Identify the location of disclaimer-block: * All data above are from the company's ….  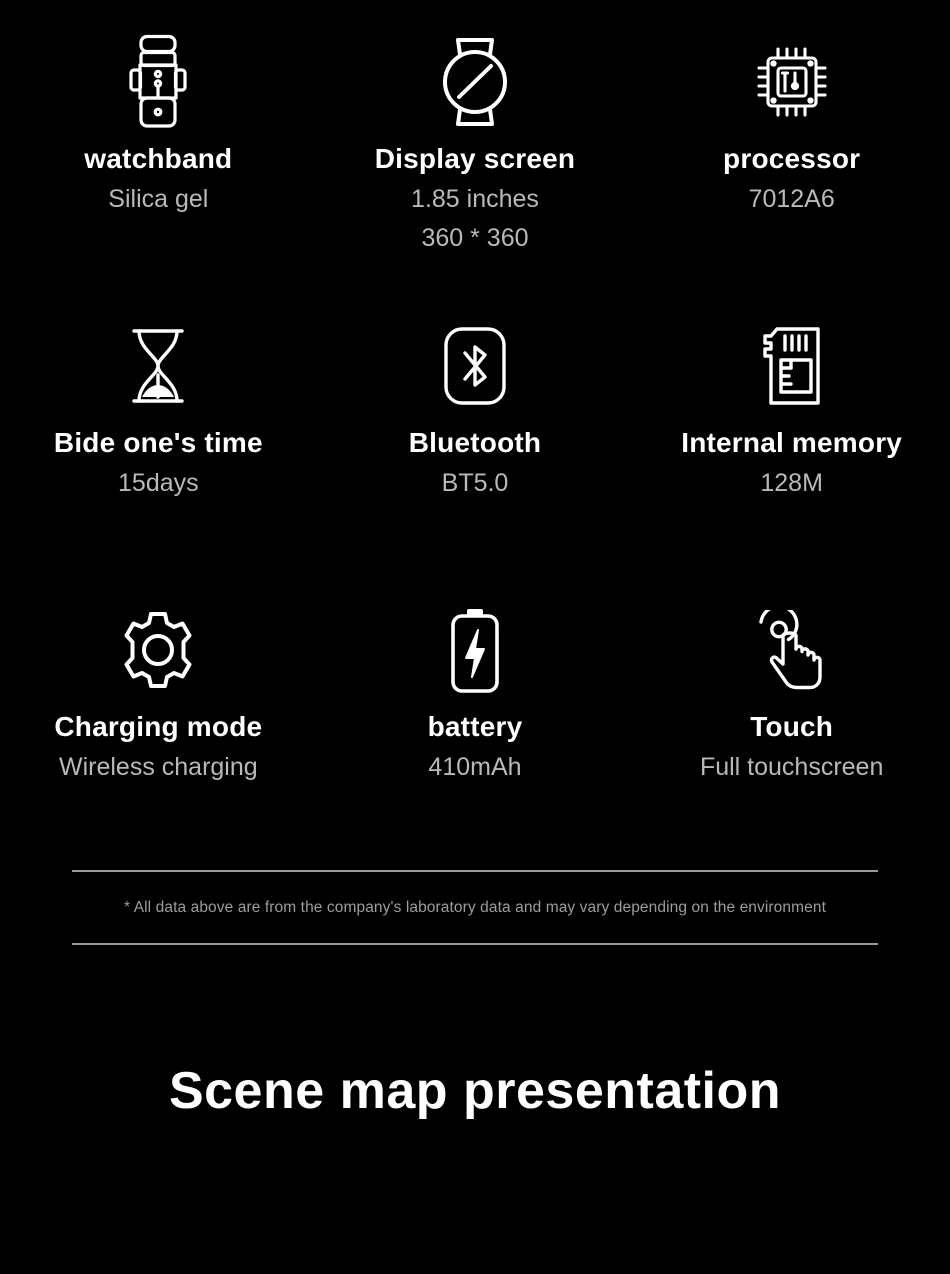
(475, 907).